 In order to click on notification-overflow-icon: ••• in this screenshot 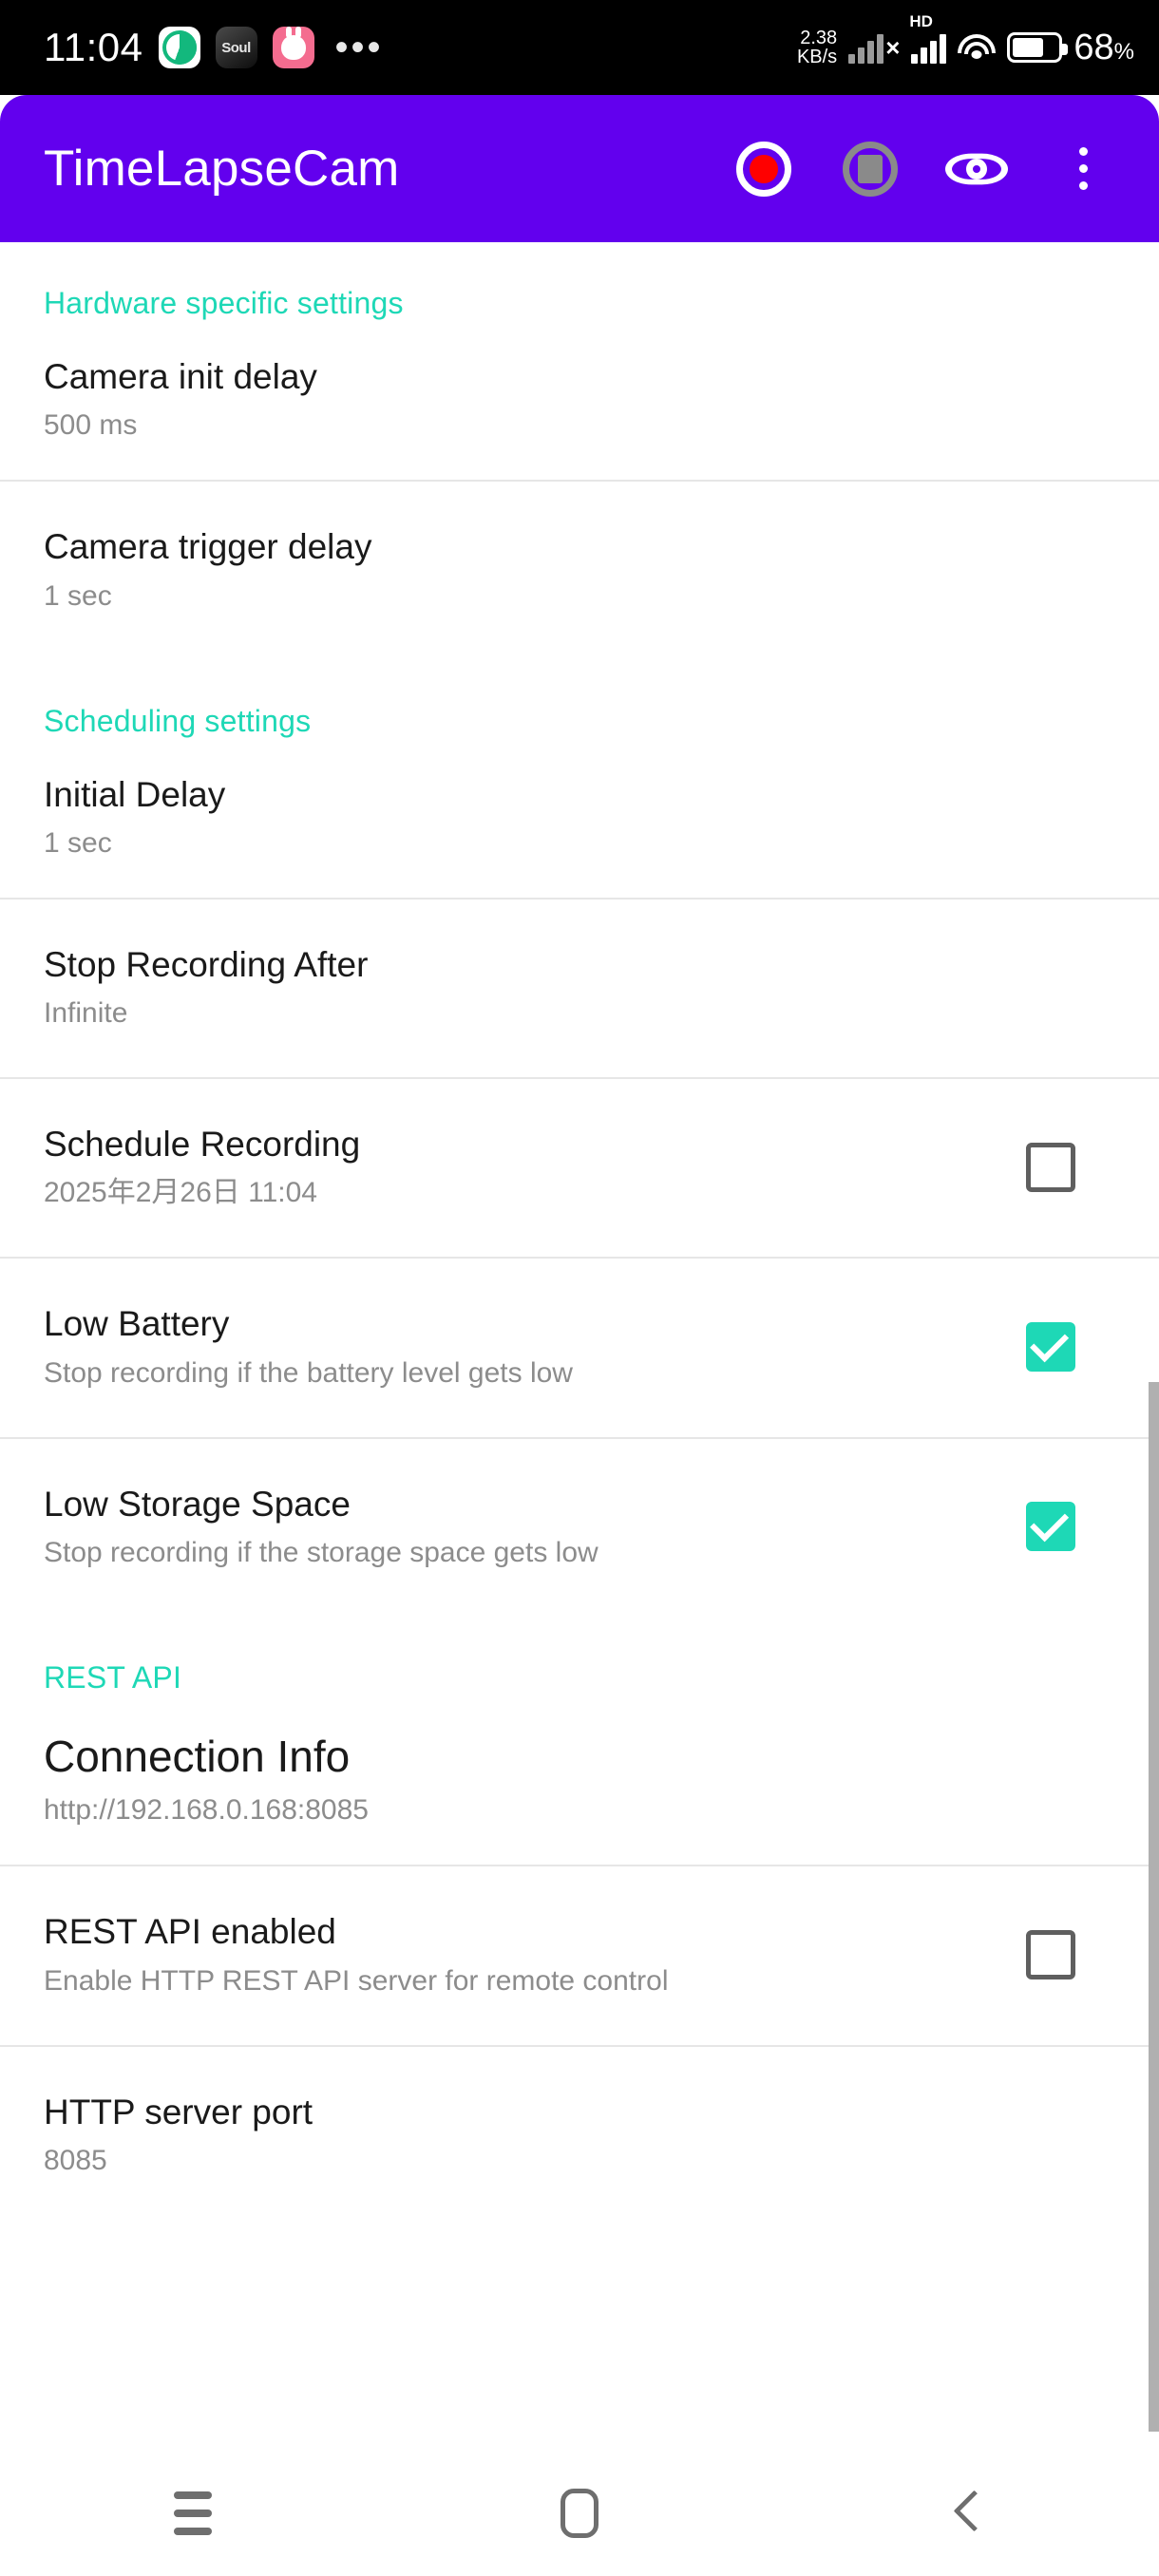, I will do `click(359, 47)`.